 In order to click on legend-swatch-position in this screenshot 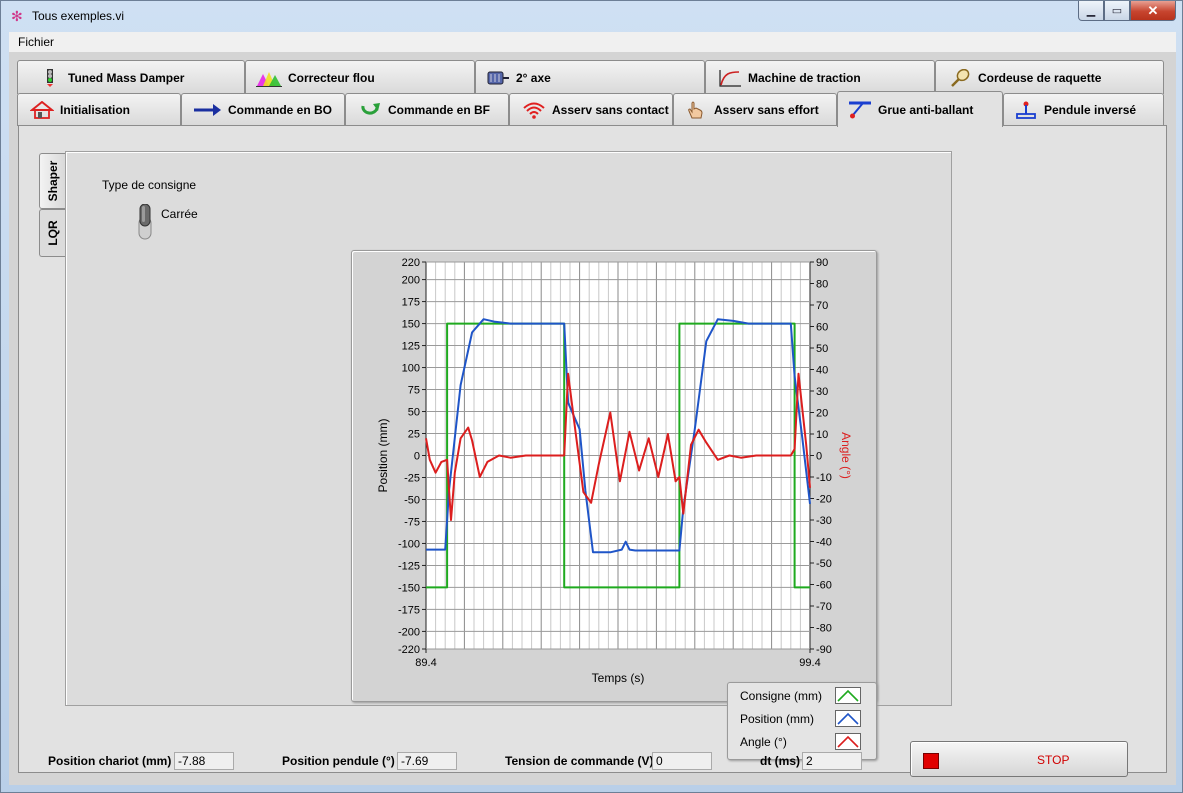, I will do `click(848, 718)`.